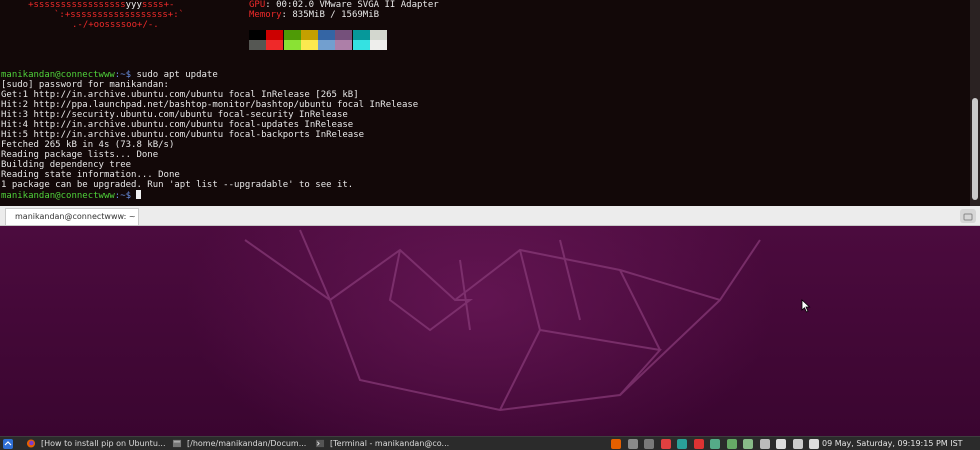 The height and width of the screenshot is (450, 980). What do you see at coordinates (892, 443) in the screenshot?
I see `clock: 09 May, Saturday, 09:19:15 PM IST` at bounding box center [892, 443].